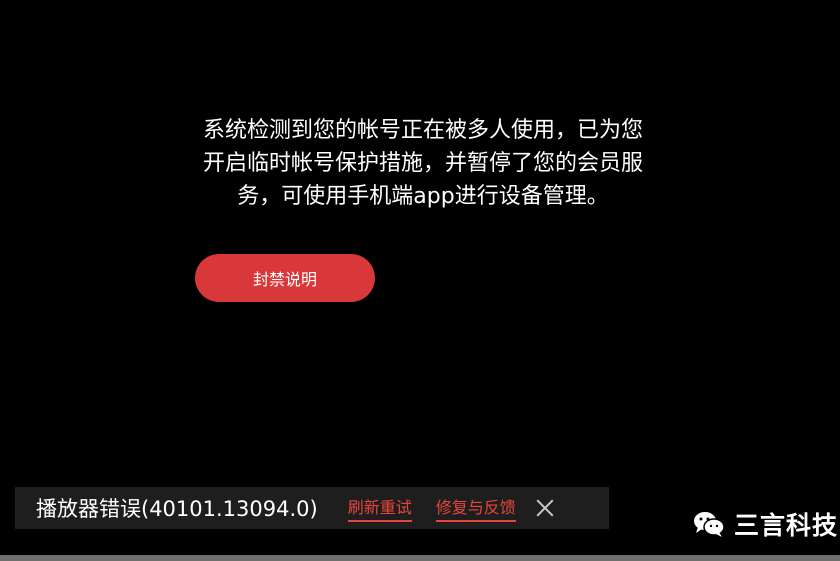 This screenshot has width=840, height=561. What do you see at coordinates (545, 508) in the screenshot?
I see `close-icon` at bounding box center [545, 508].